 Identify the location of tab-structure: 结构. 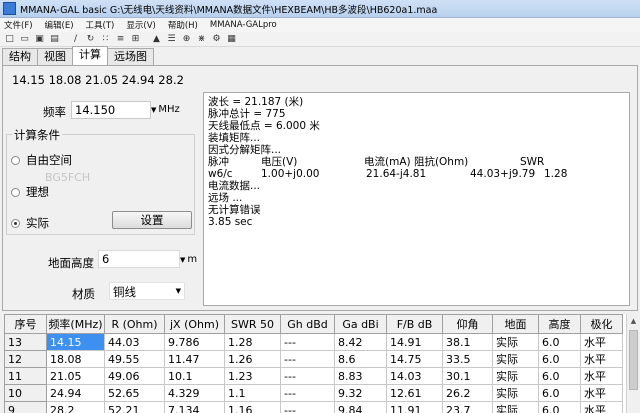
(20, 56).